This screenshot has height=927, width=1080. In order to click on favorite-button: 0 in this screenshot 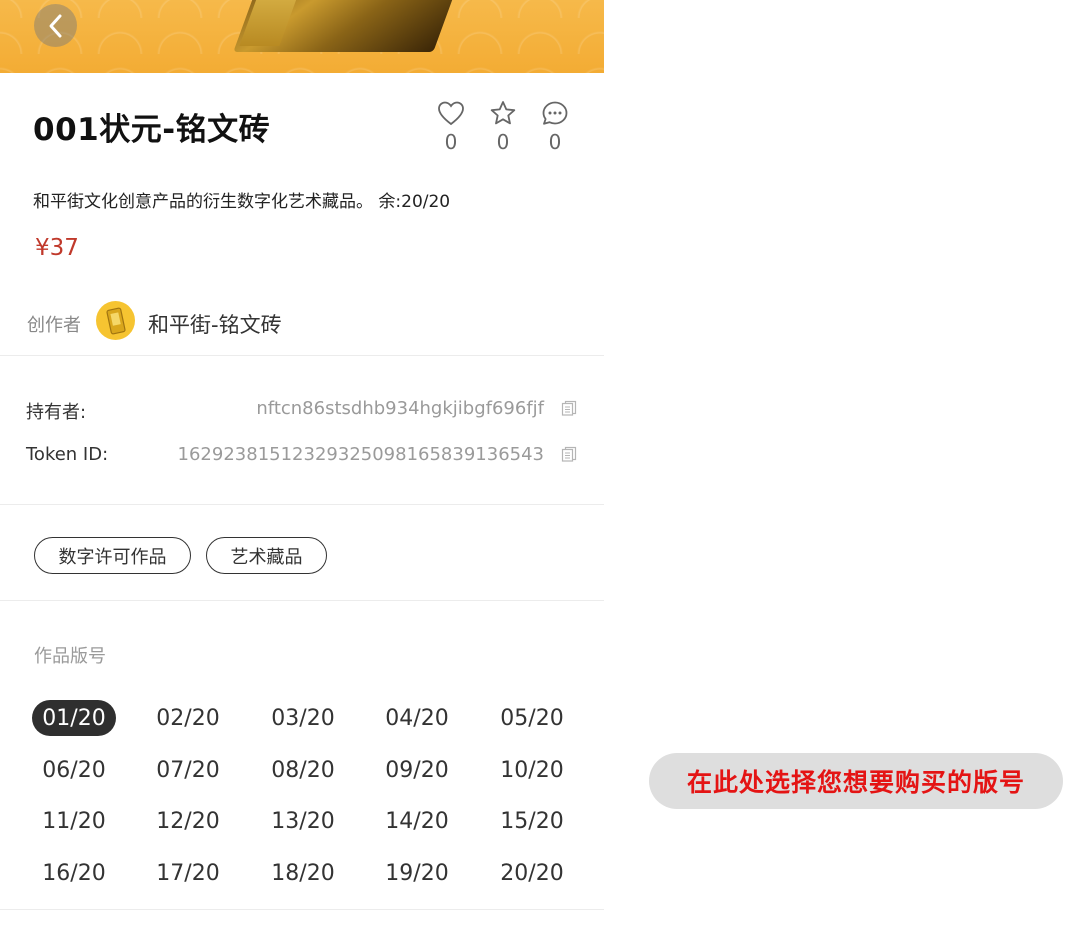, I will do `click(503, 127)`.